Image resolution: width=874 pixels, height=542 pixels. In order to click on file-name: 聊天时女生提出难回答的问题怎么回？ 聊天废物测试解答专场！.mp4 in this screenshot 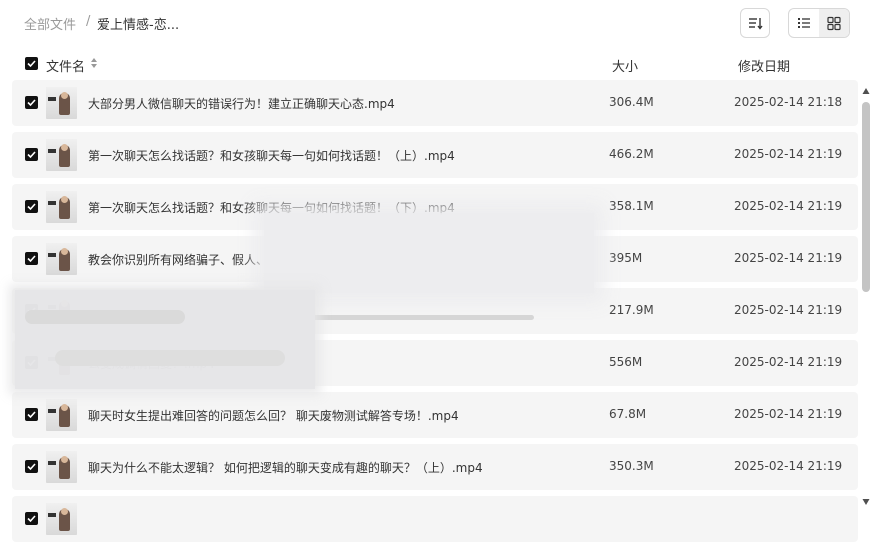, I will do `click(273, 415)`.